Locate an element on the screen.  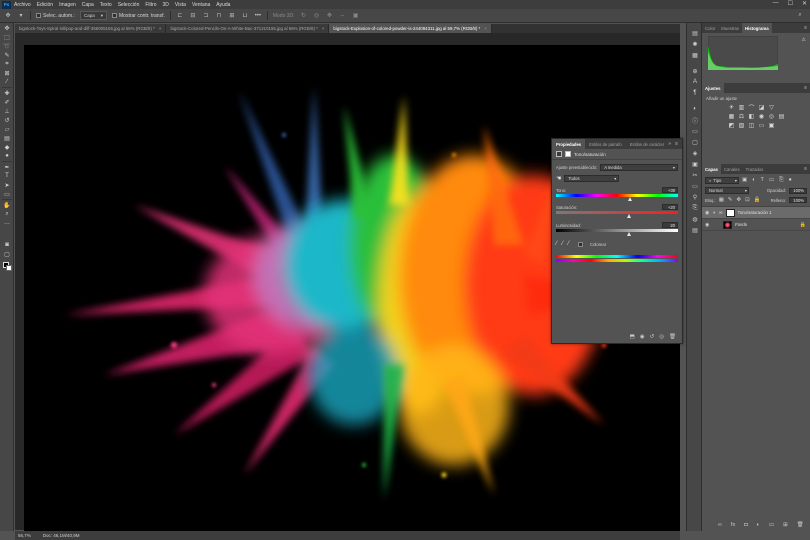
tab-propiedades: Propiedades is located at coordinates (569, 144).